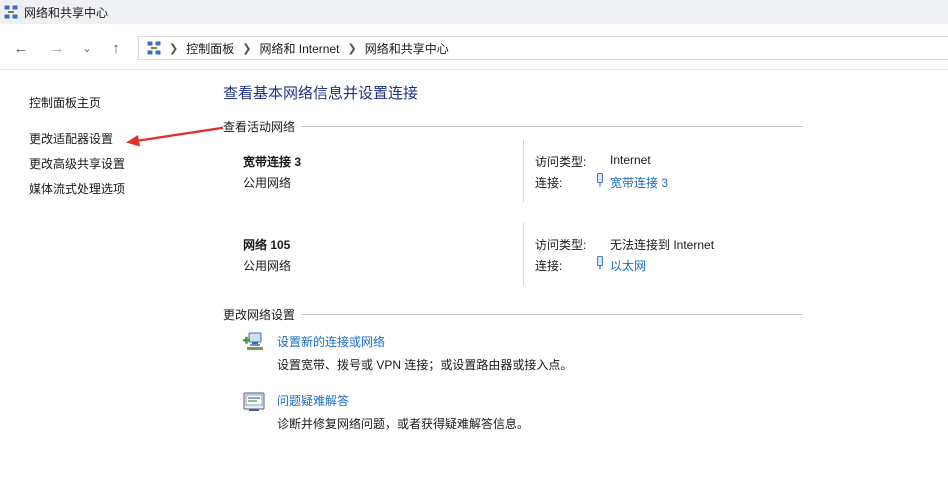 The width and height of the screenshot is (948, 489). What do you see at coordinates (543, 48) in the screenshot?
I see `address-box: ❯ 控制面板 ❯ 网络和 Internet ❯ 网络和共享中心` at bounding box center [543, 48].